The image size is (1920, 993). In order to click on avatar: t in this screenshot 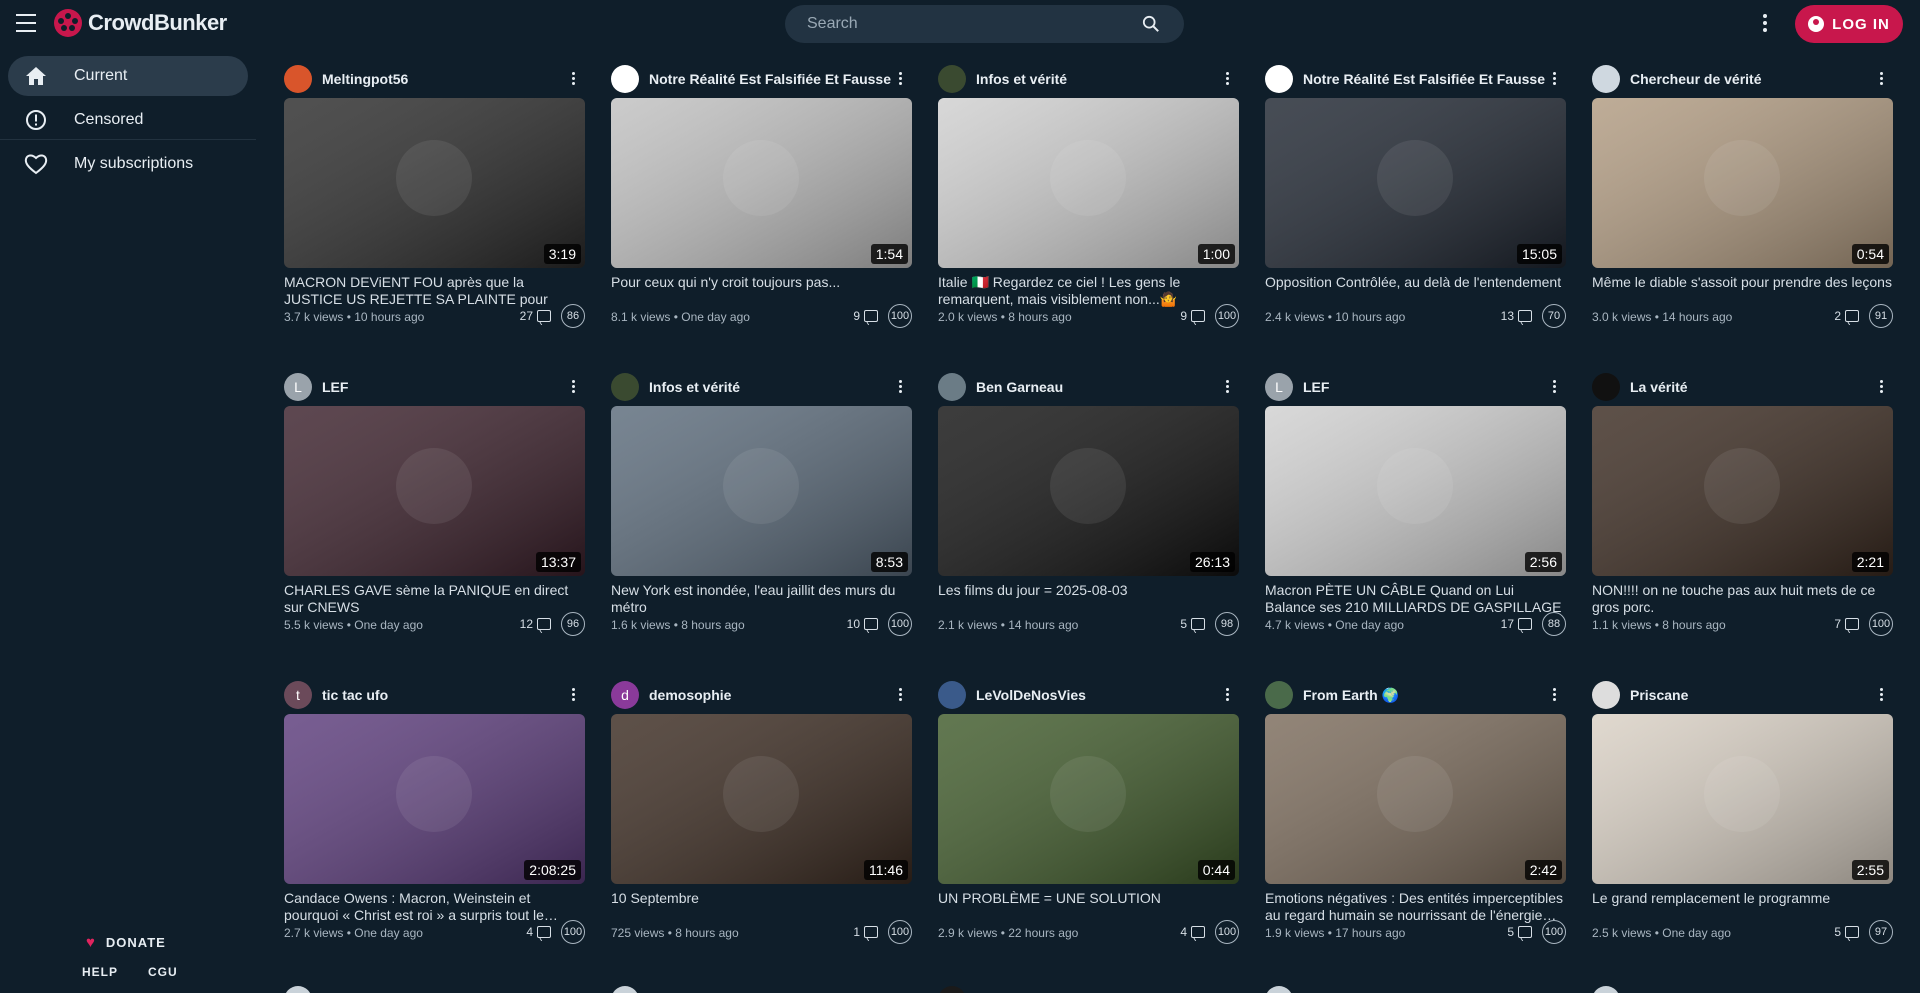, I will do `click(298, 695)`.